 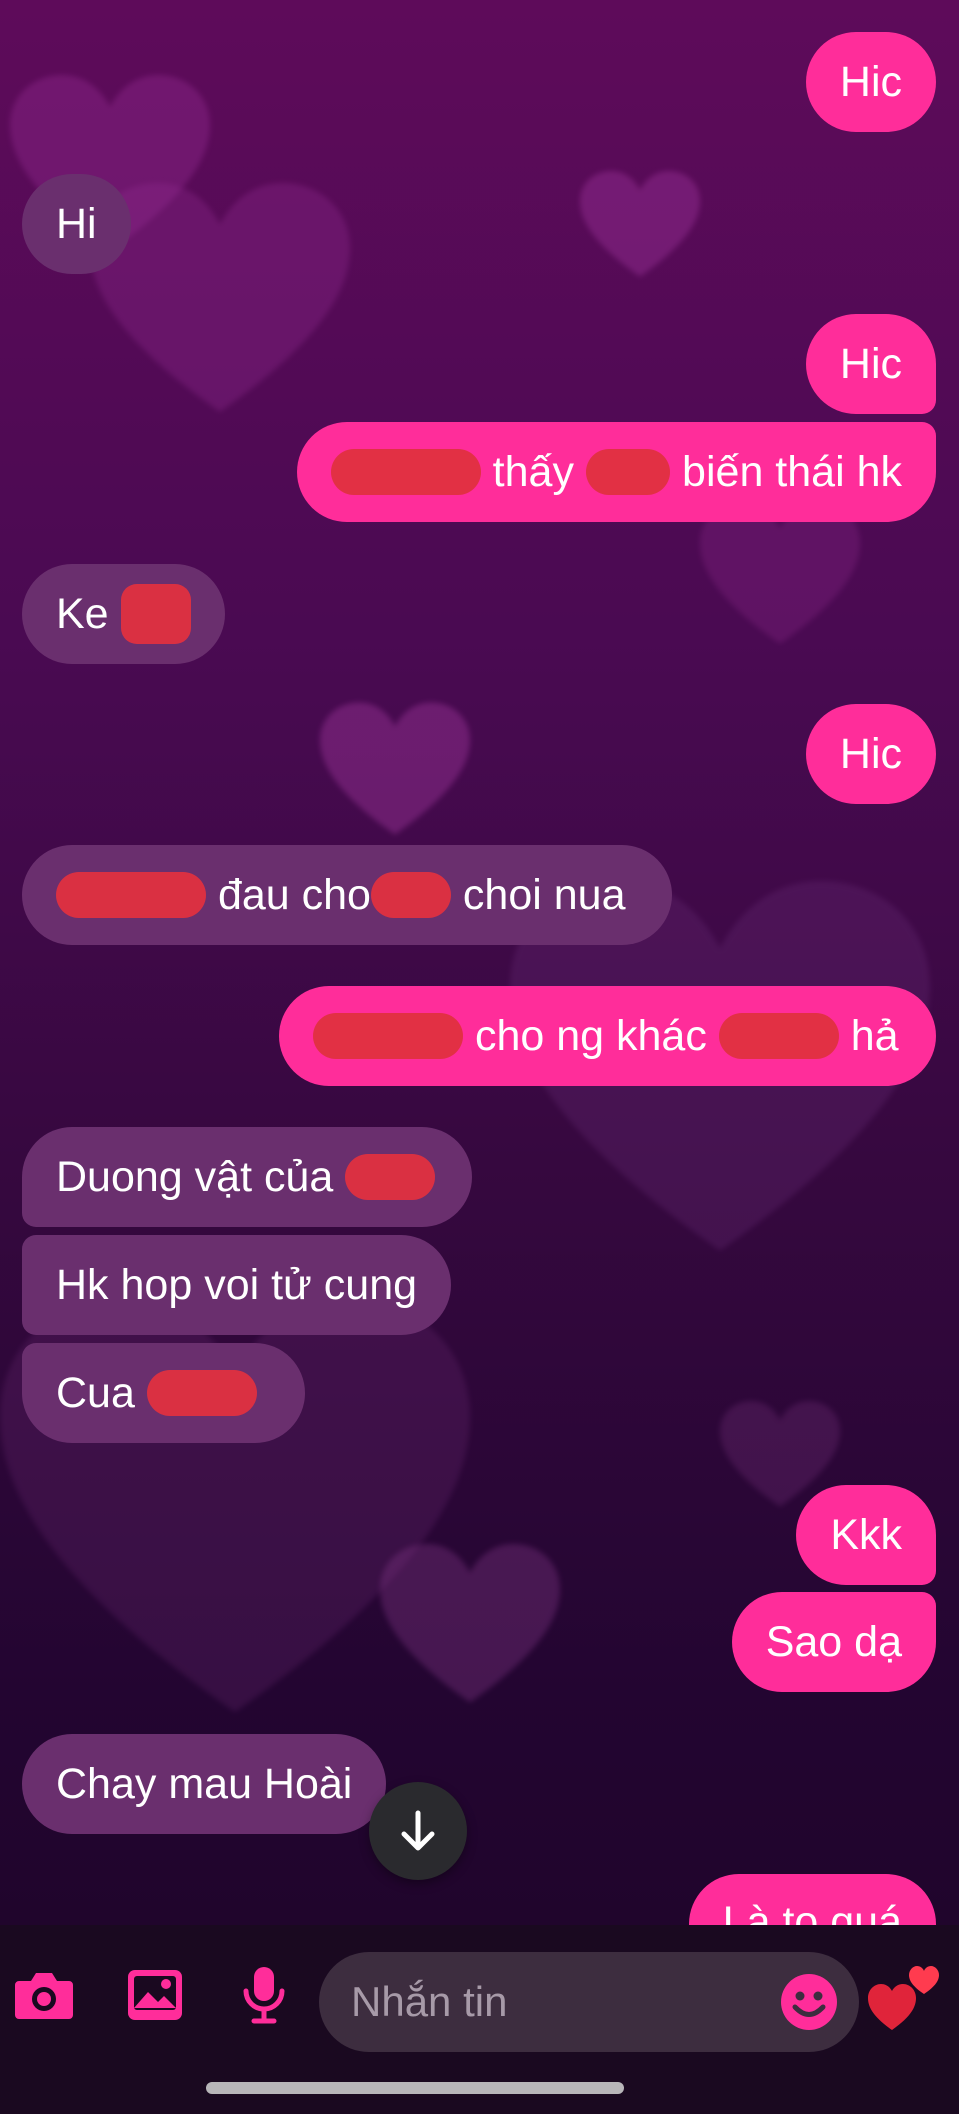 I want to click on message-text: Ke, so click(x=88, y=613).